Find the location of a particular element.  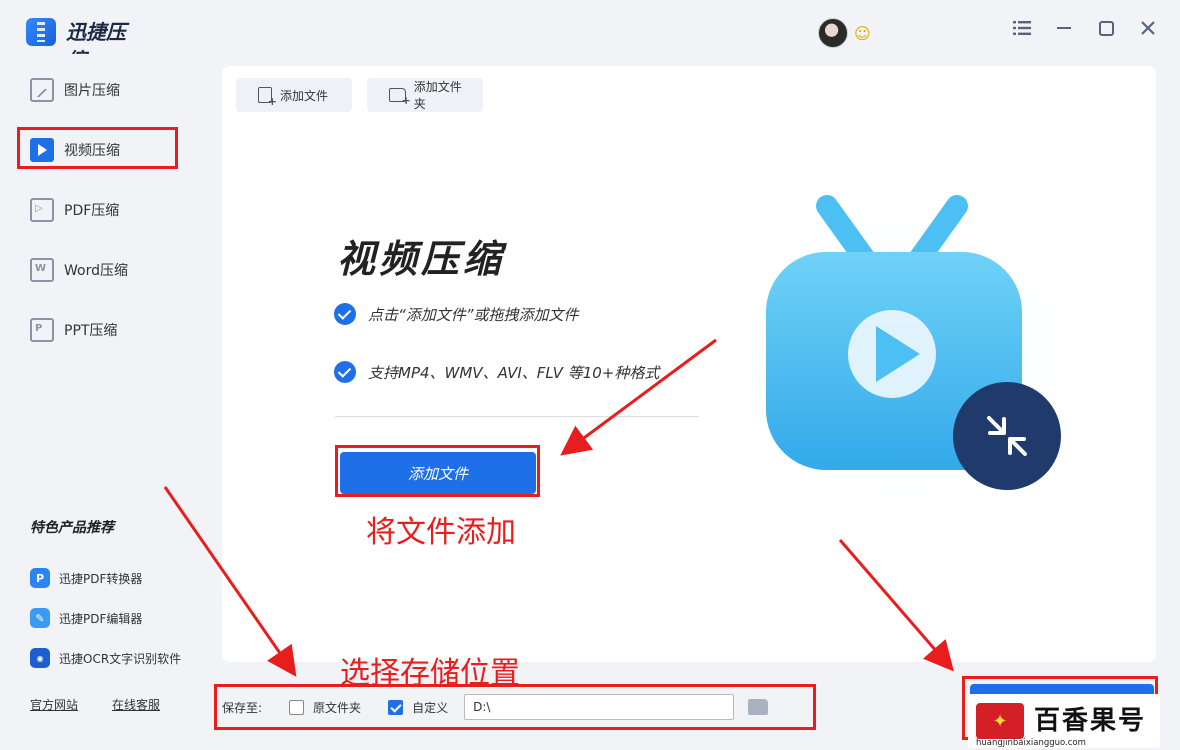

sidebar-item-word: W Word压缩 is located at coordinates (105, 270).